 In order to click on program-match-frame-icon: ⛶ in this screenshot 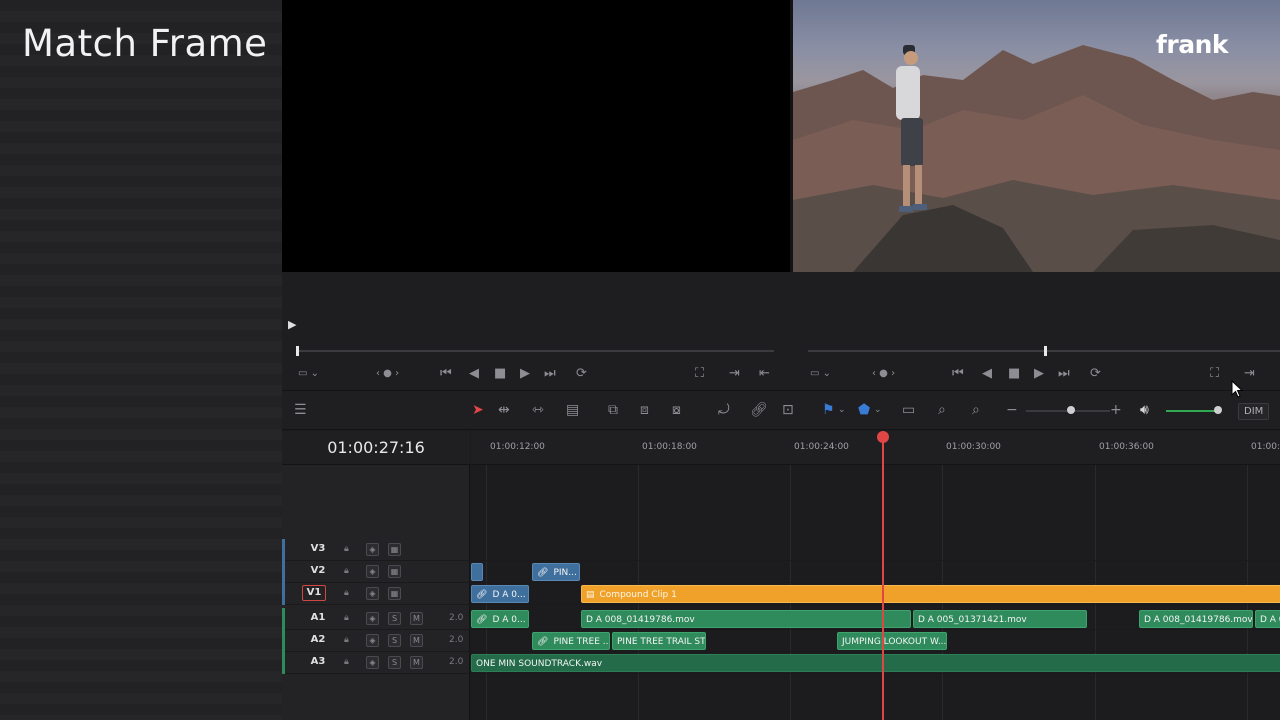, I will do `click(1214, 373)`.